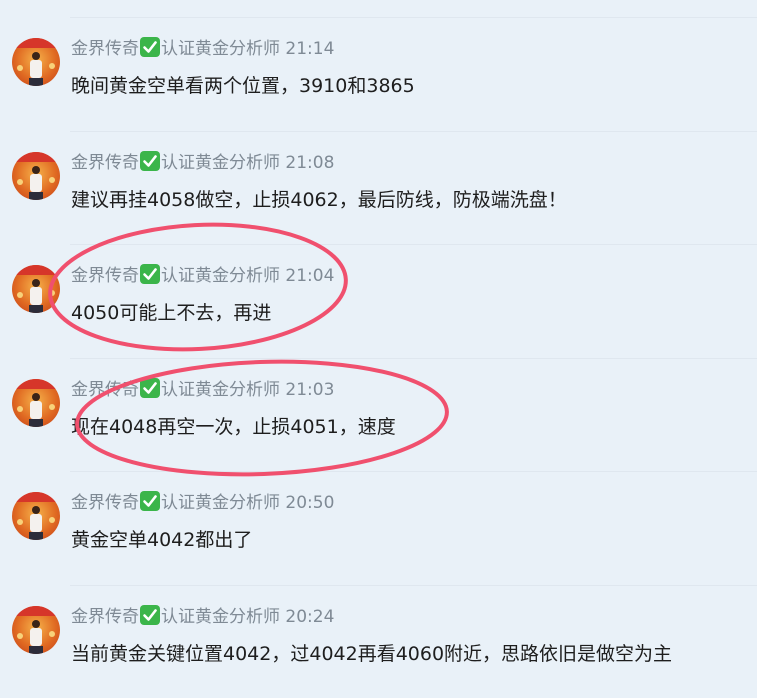 The width and height of the screenshot is (757, 698). Describe the element at coordinates (171, 313) in the screenshot. I see `message-text: 4050可能上不去，再进` at that location.